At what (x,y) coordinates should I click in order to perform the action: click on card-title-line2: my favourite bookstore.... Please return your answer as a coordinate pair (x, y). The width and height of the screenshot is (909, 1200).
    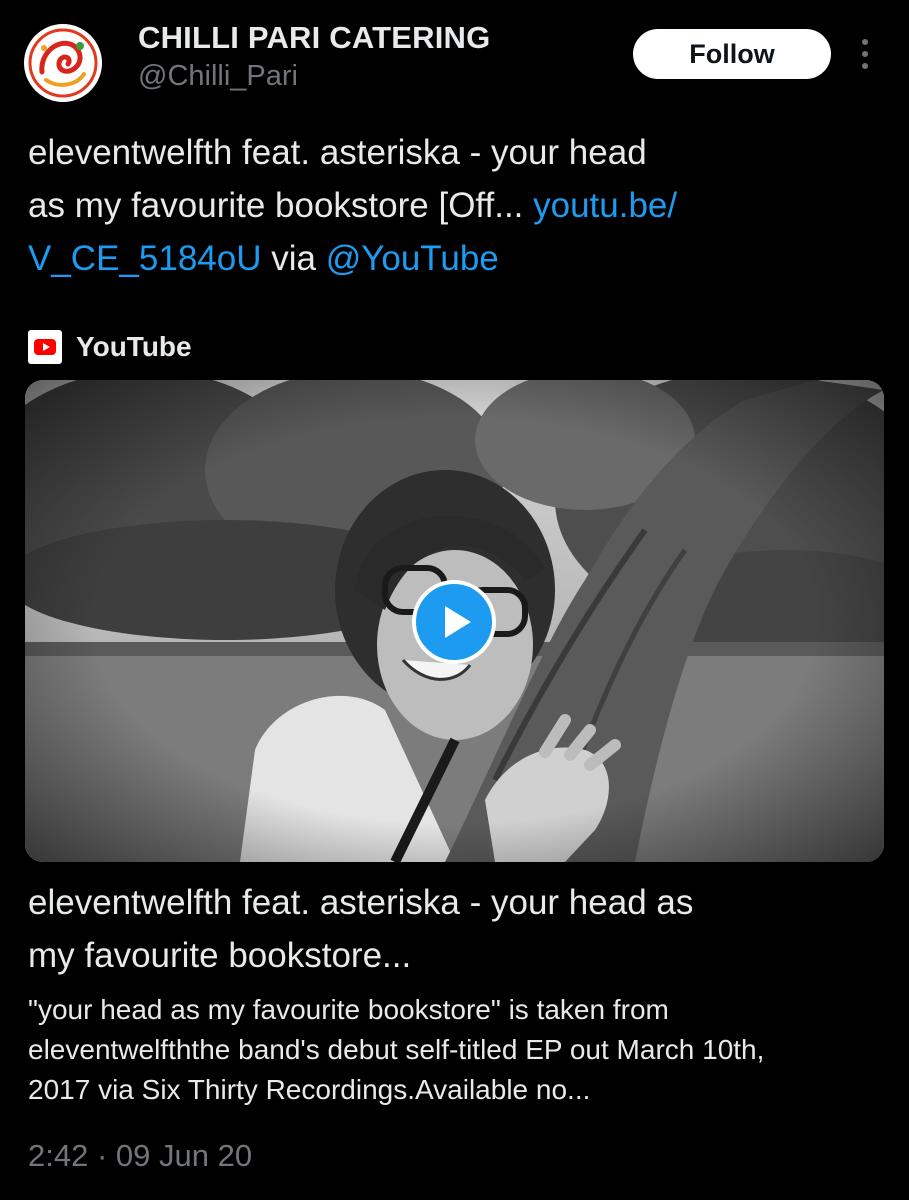
    Looking at the image, I should click on (220, 955).